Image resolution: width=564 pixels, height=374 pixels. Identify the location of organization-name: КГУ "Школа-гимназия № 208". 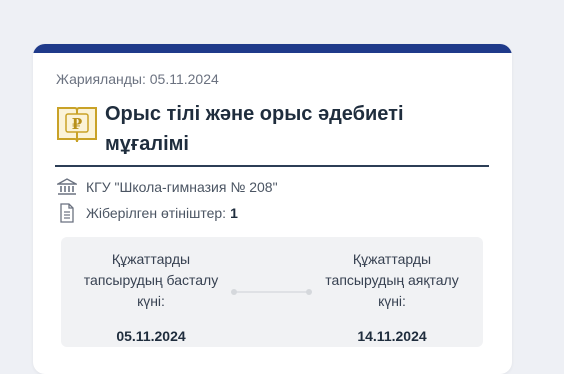
(182, 187).